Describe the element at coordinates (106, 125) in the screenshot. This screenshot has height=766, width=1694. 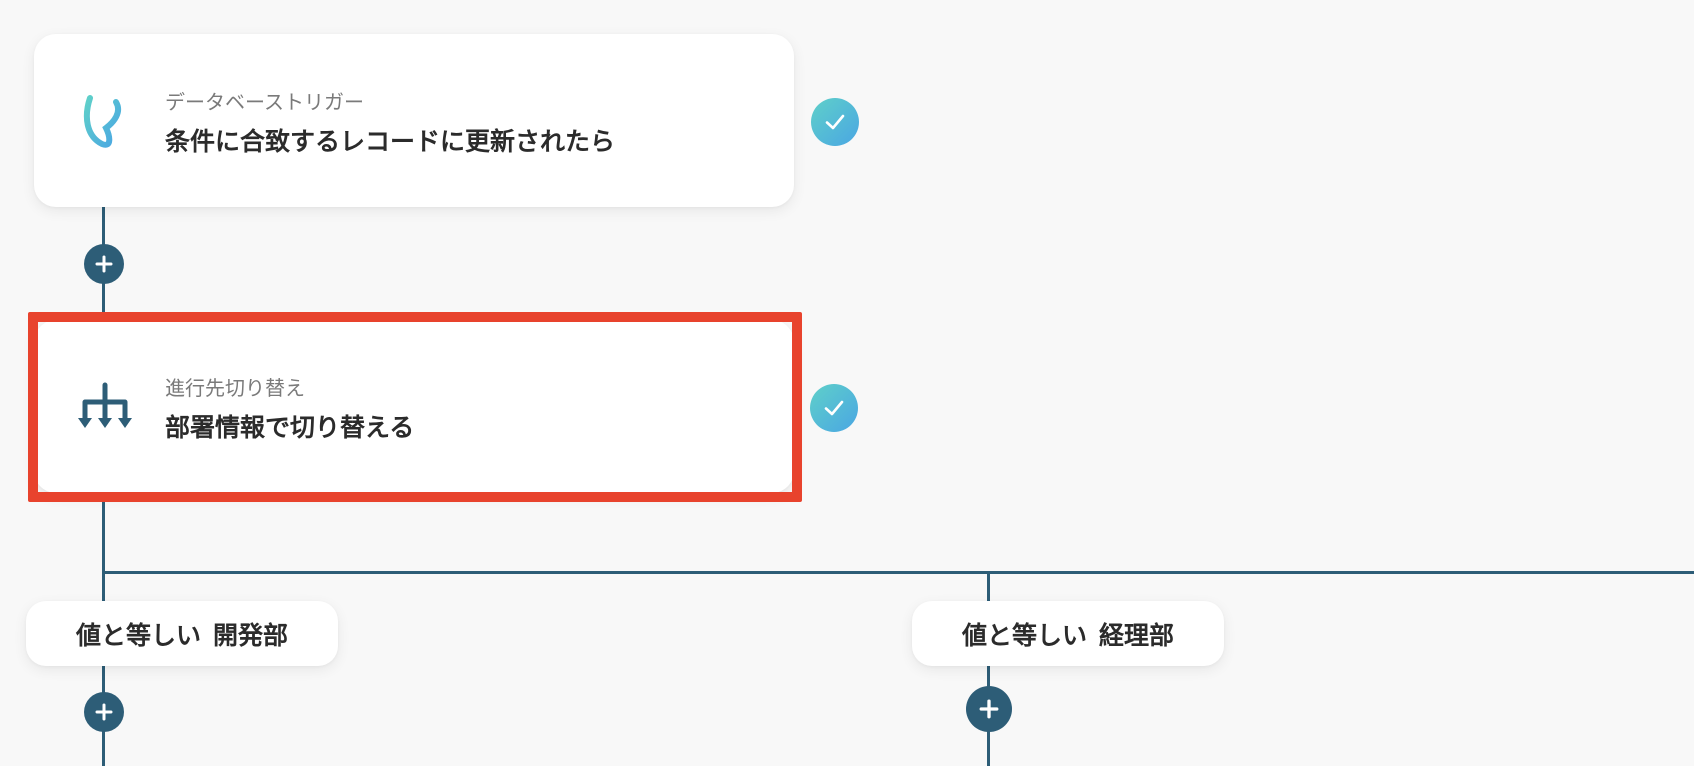
I see `yoom-logo-icon` at that location.